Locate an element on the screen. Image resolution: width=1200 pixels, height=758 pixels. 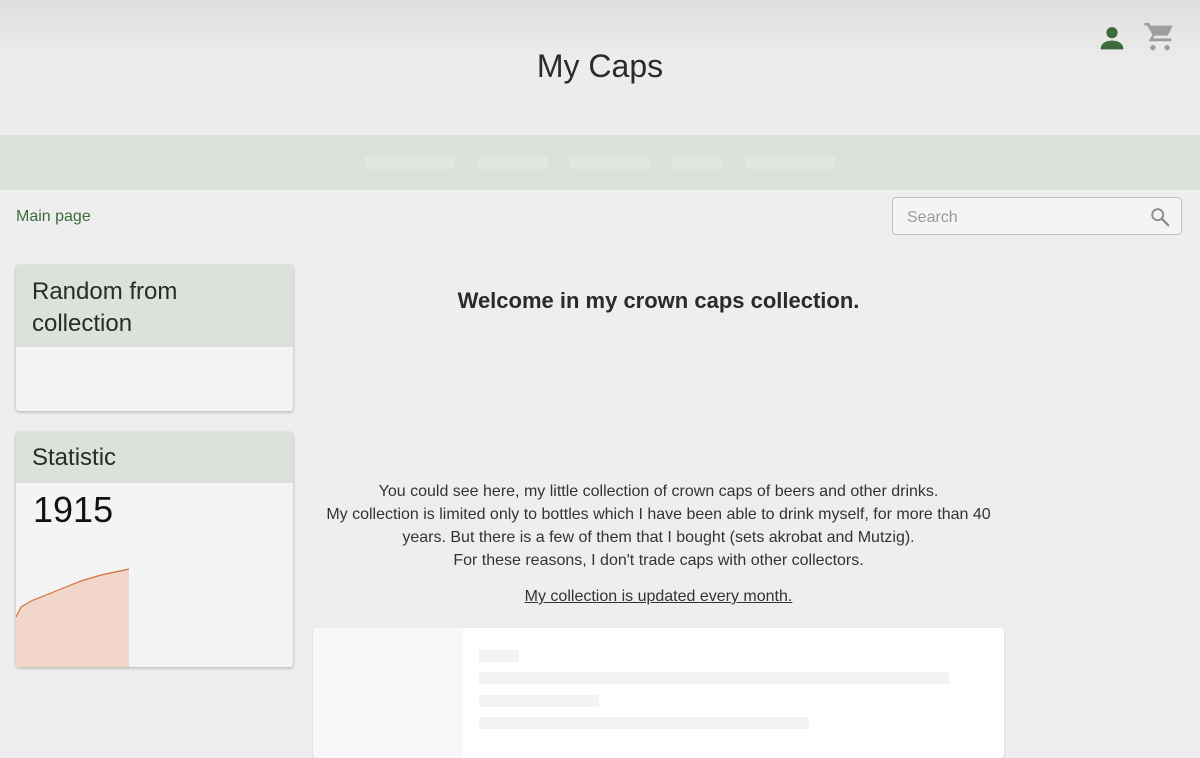
main-navbar is located at coordinates (600, 162).